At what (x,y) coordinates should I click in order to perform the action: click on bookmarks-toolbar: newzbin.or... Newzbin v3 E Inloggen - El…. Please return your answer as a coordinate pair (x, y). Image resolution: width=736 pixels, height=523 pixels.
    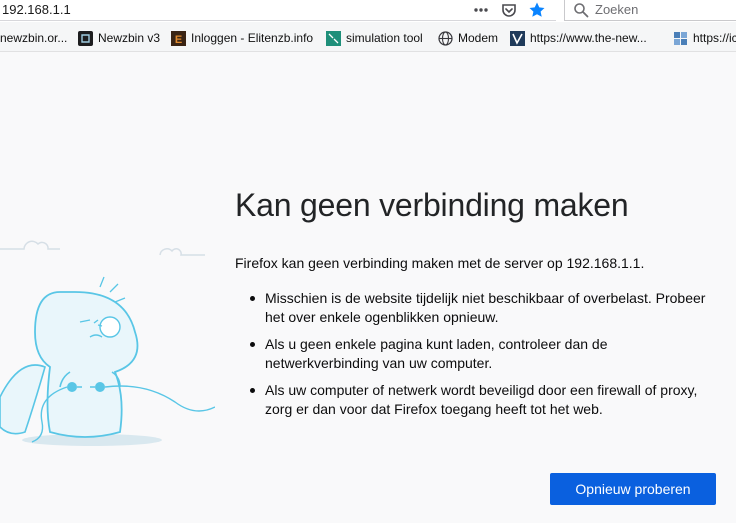
    Looking at the image, I should click on (368, 37).